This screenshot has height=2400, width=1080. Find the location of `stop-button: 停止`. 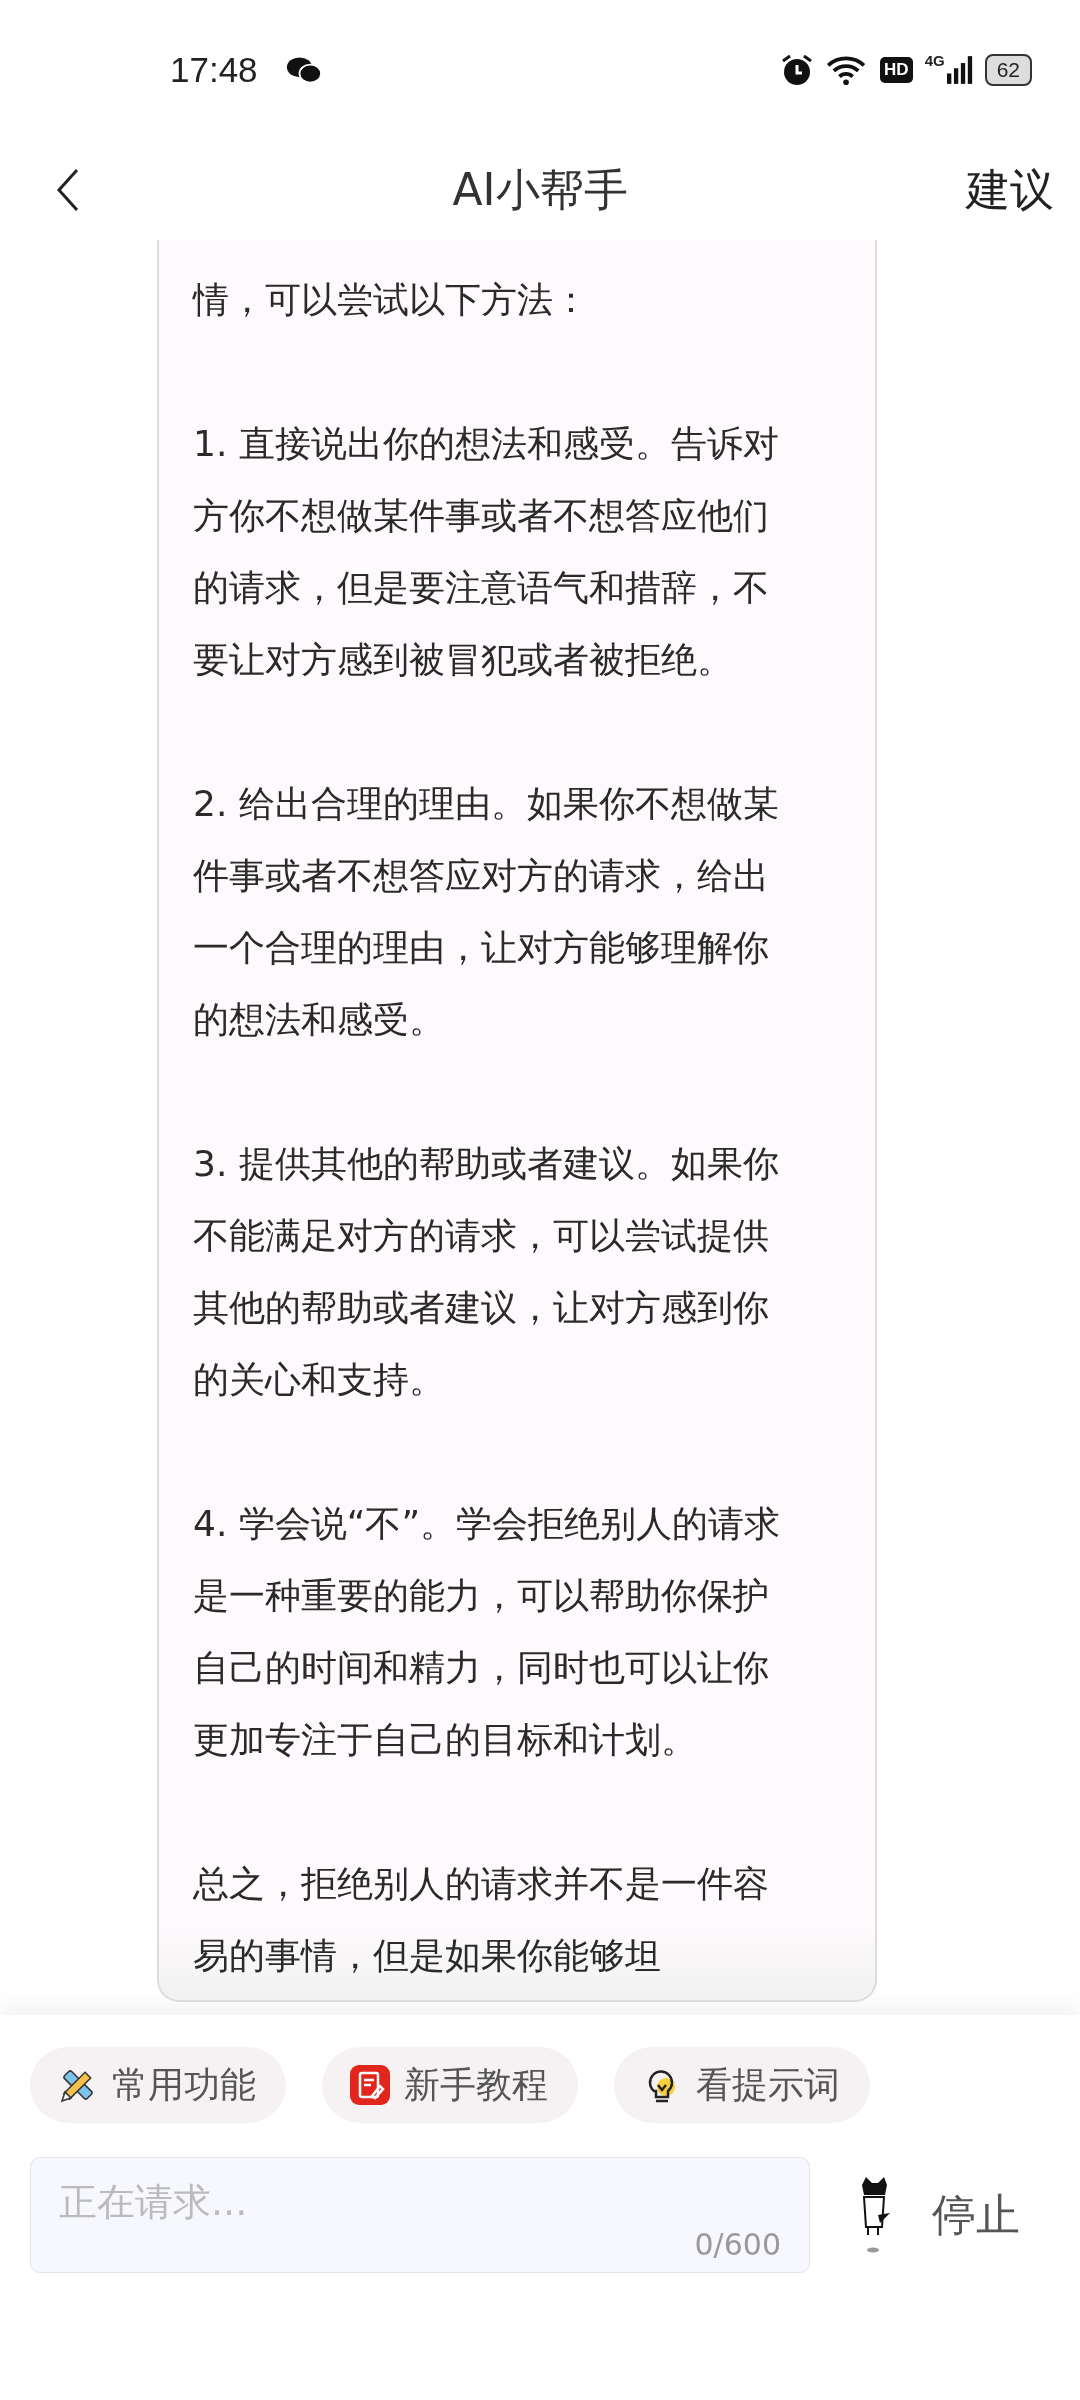

stop-button: 停止 is located at coordinates (976, 2215).